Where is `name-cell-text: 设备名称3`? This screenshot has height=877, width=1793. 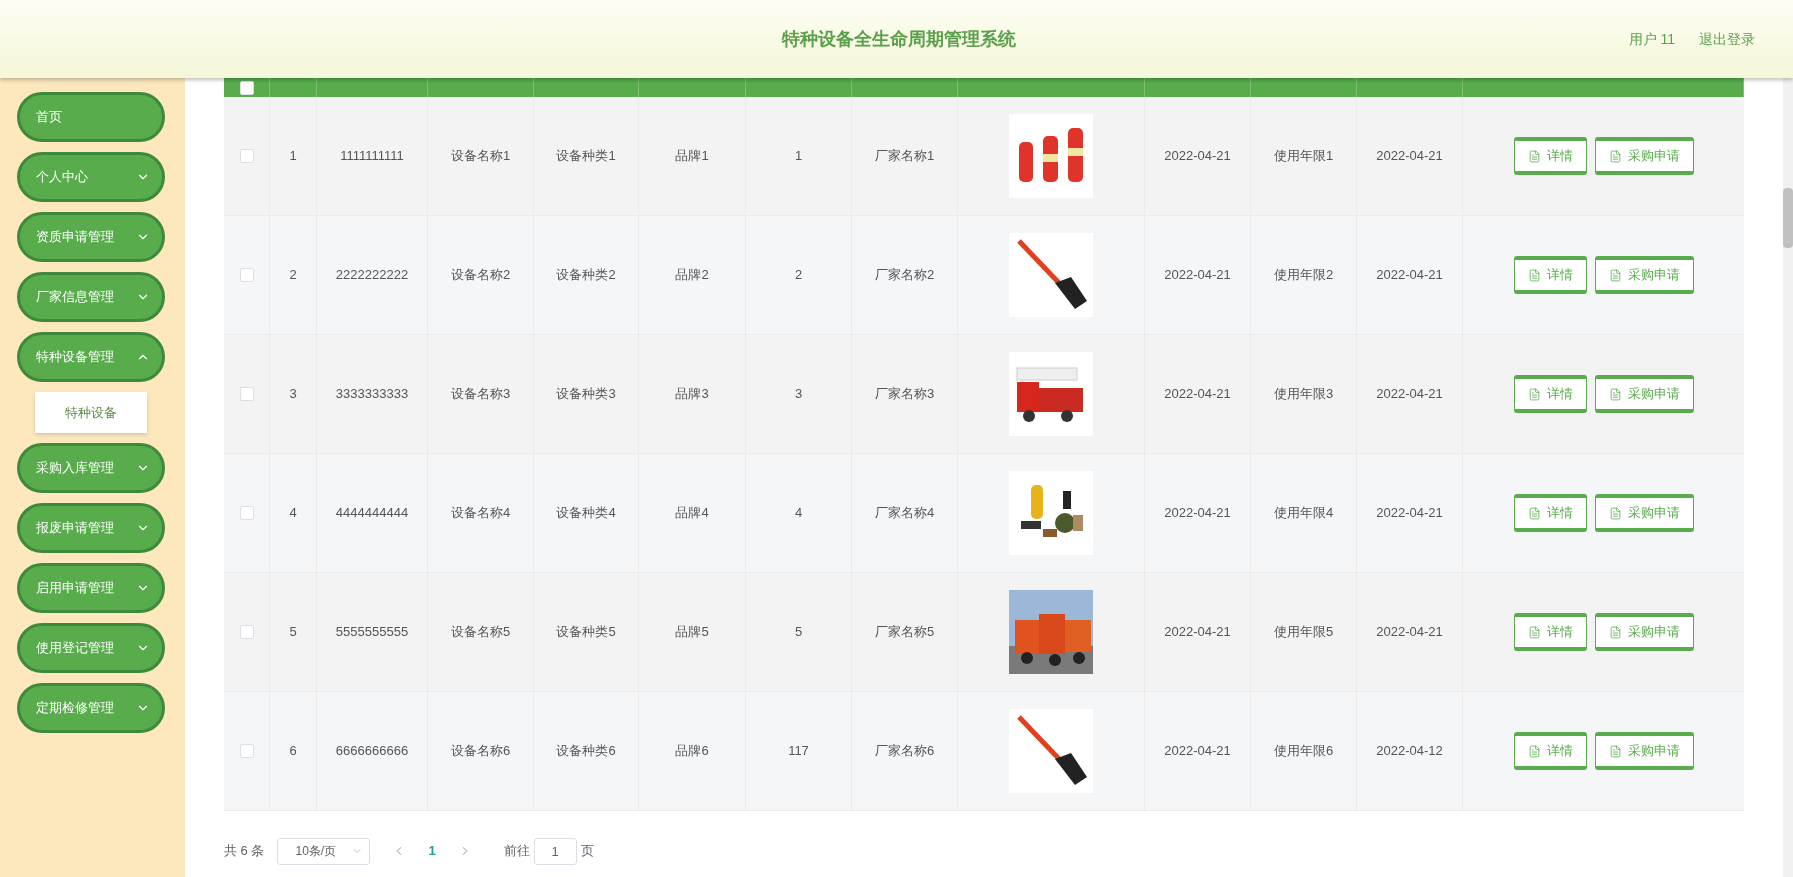 name-cell-text: 设备名称3 is located at coordinates (480, 394).